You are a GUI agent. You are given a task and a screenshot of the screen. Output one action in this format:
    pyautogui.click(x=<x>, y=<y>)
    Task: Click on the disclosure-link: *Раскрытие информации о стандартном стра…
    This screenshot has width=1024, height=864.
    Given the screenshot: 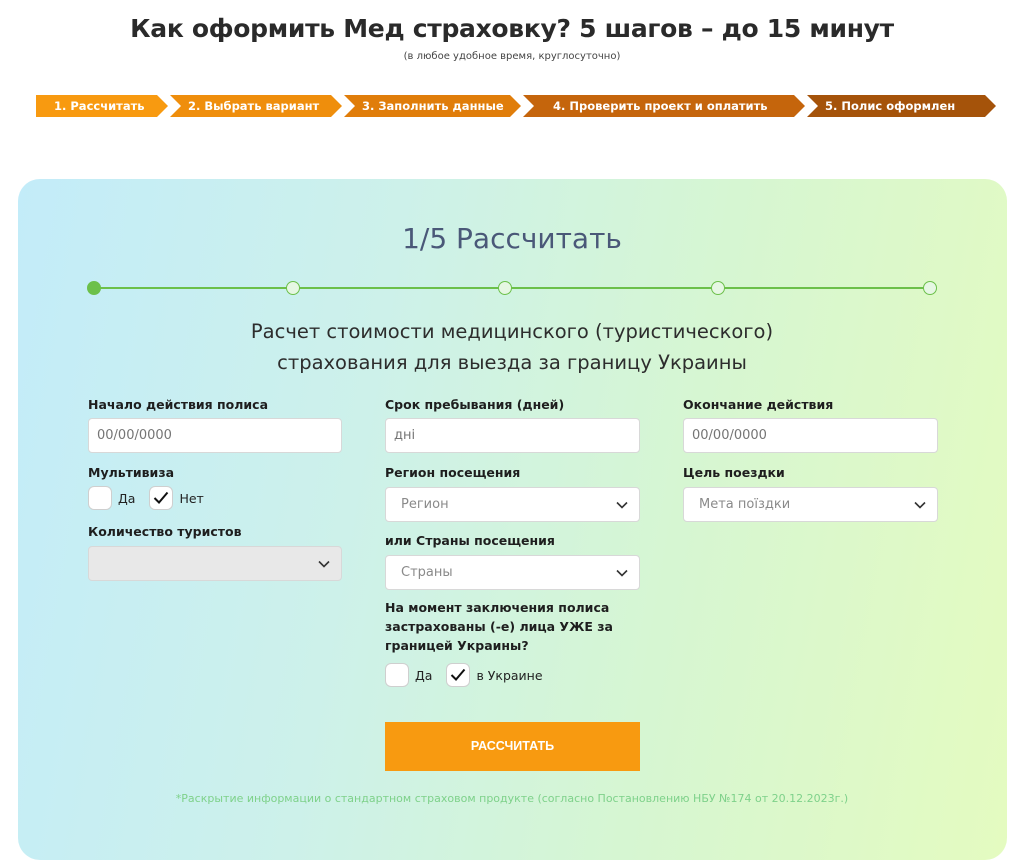 What is the action you would take?
    pyautogui.click(x=512, y=798)
    